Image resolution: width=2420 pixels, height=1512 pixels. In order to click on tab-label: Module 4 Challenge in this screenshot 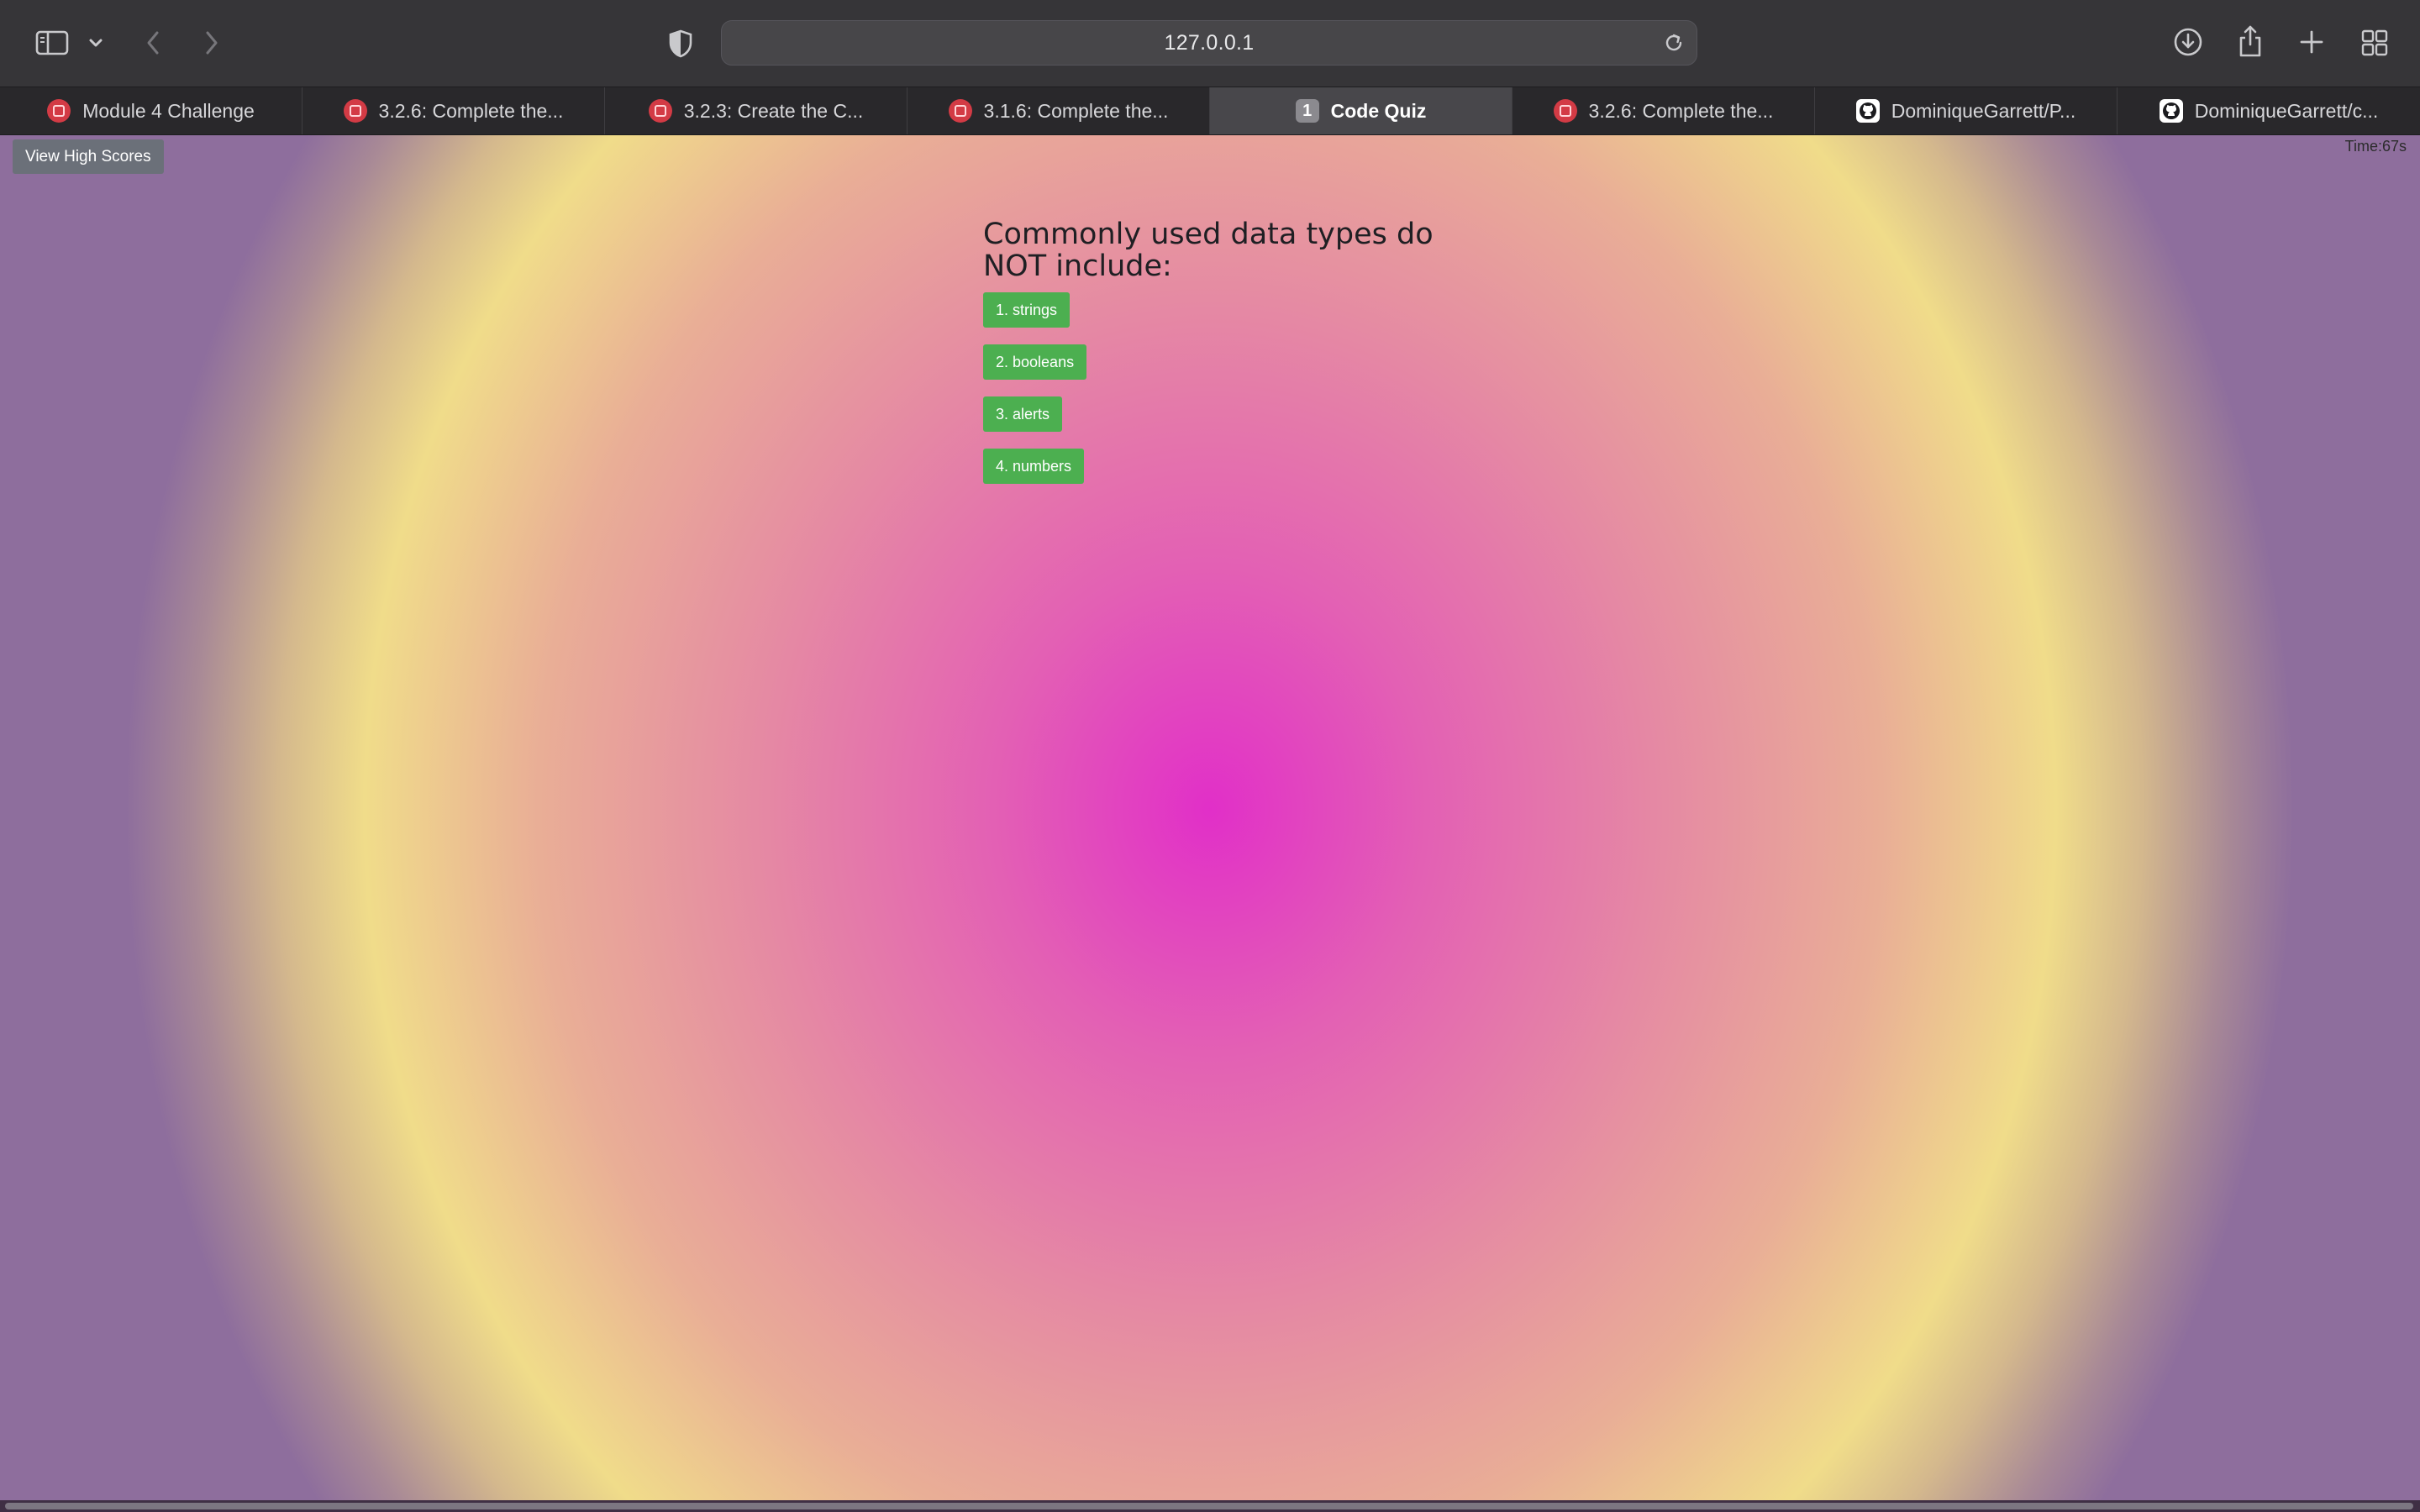, I will do `click(168, 110)`.